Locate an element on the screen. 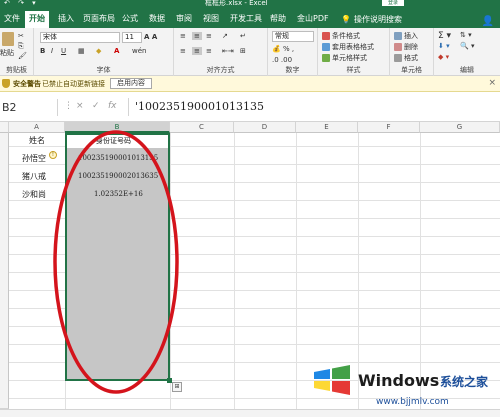  autosum-icon: Σ ▾ is located at coordinates (444, 36).